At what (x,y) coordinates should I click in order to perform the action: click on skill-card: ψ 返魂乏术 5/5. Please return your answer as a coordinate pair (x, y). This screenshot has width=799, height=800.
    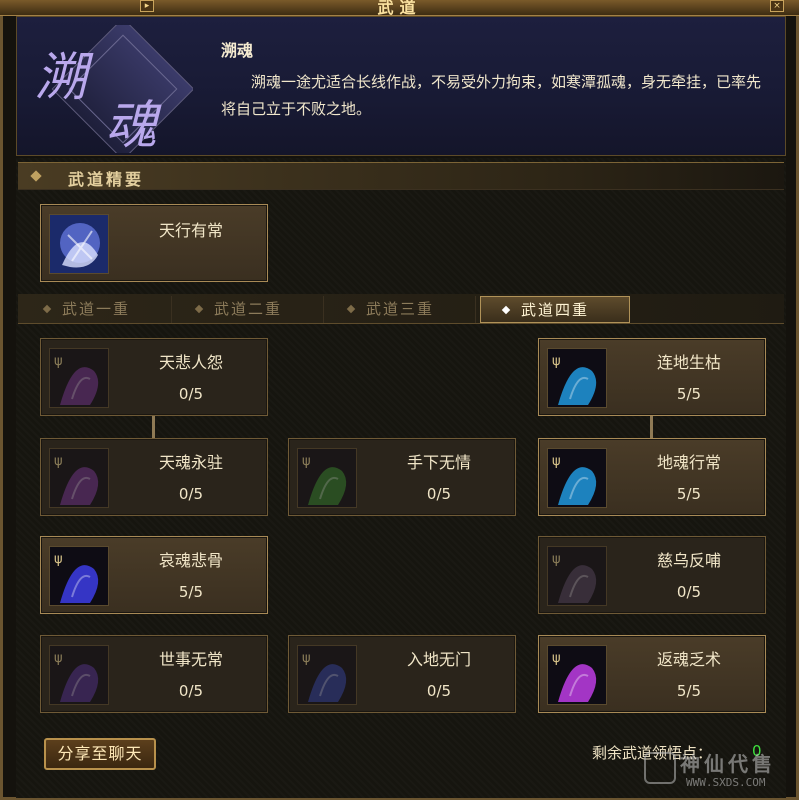
    Looking at the image, I should click on (652, 674).